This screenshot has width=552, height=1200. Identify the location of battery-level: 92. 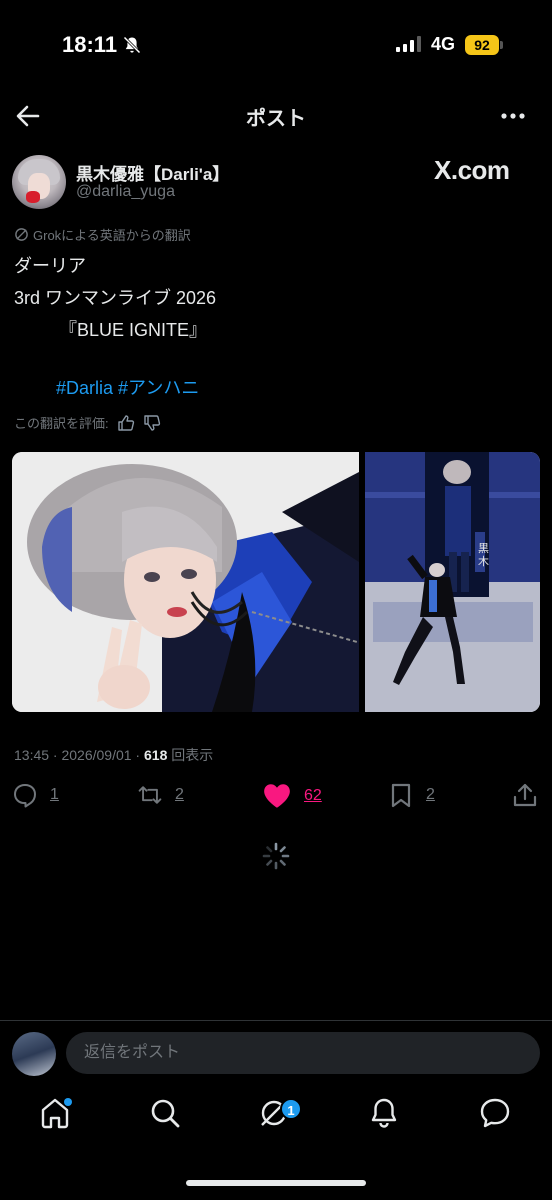
(482, 45).